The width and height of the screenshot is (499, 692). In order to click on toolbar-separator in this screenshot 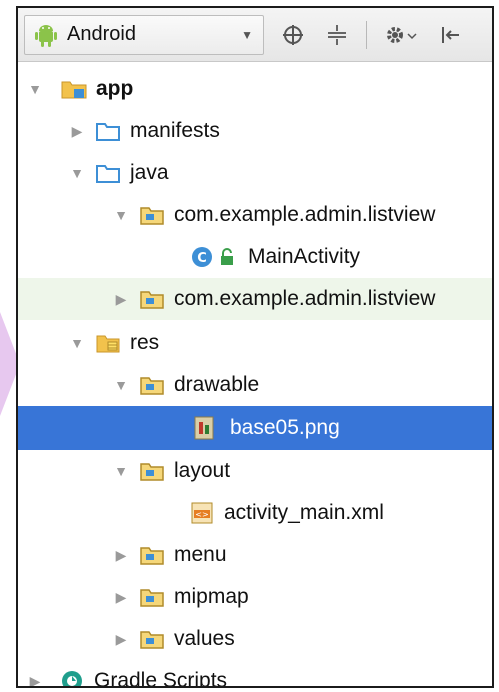, I will do `click(366, 34)`.